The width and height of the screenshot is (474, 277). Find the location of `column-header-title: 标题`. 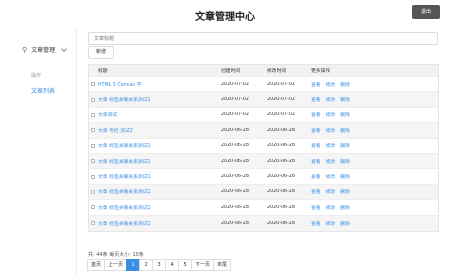

column-header-title: 标题 is located at coordinates (159, 70).